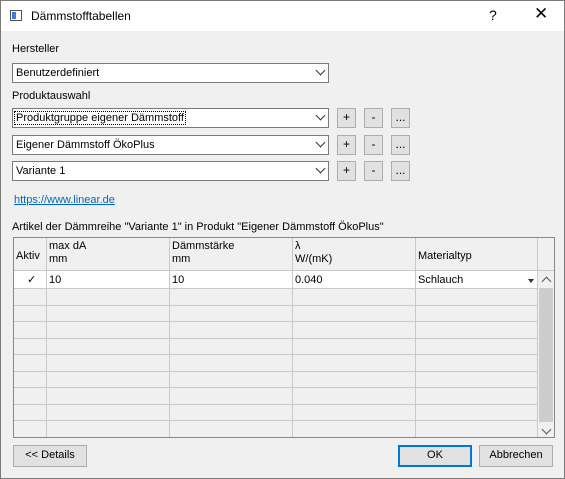 The image size is (565, 479). Describe the element at coordinates (346, 145) in the screenshot. I see `add-produkt-button: +` at that location.